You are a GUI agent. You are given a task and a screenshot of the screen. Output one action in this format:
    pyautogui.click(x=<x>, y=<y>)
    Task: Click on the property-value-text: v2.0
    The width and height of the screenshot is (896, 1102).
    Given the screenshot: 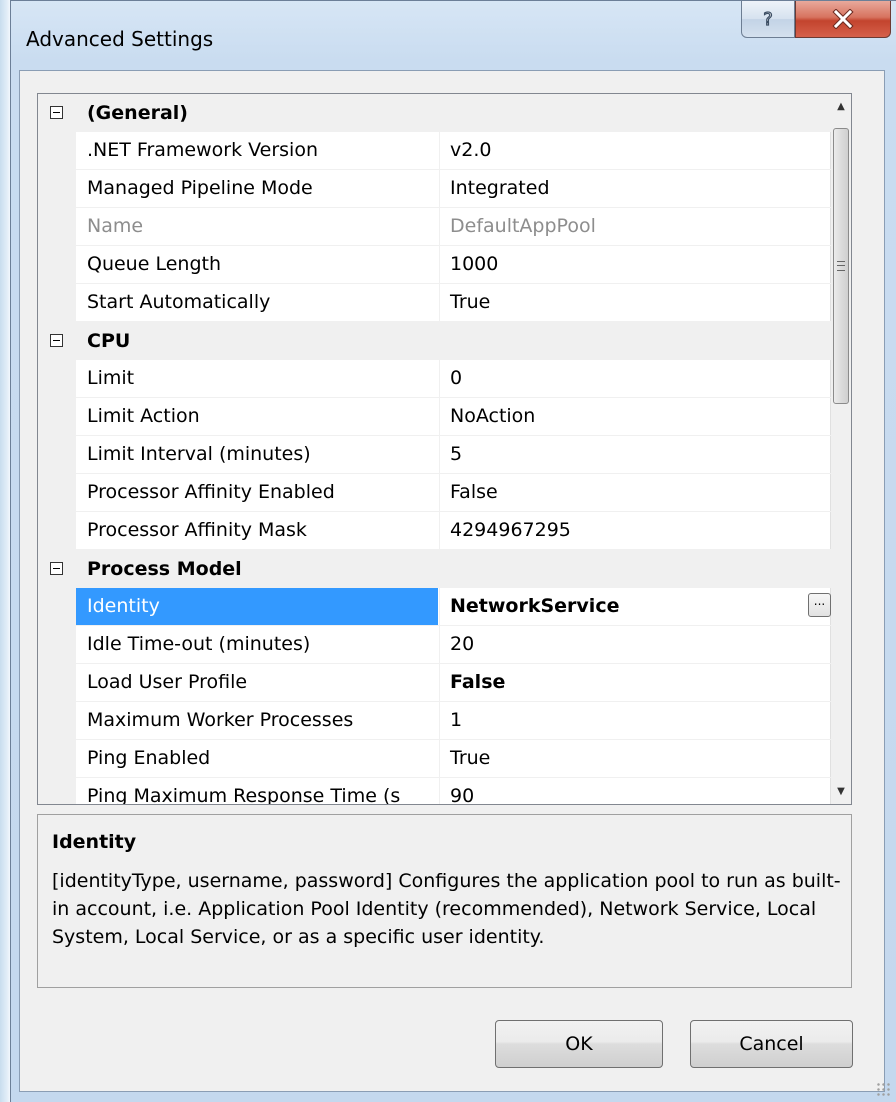 What is the action you would take?
    pyautogui.click(x=471, y=150)
    